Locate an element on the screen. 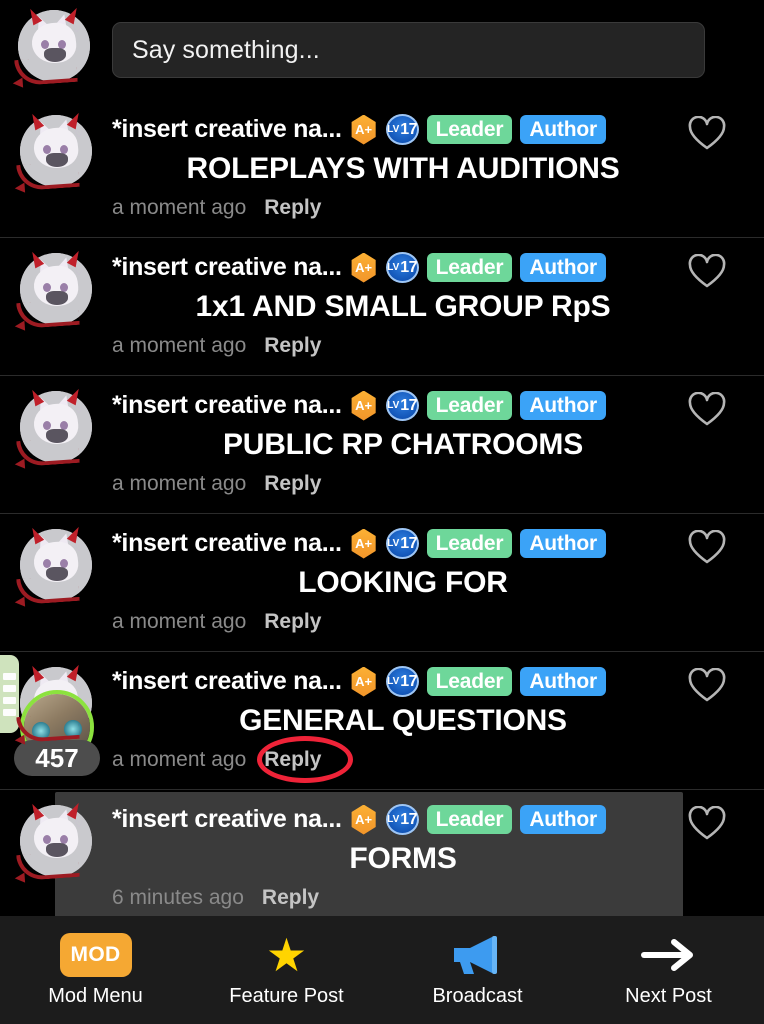 The width and height of the screenshot is (764, 1024). reply-annotation-circle is located at coordinates (305, 759).